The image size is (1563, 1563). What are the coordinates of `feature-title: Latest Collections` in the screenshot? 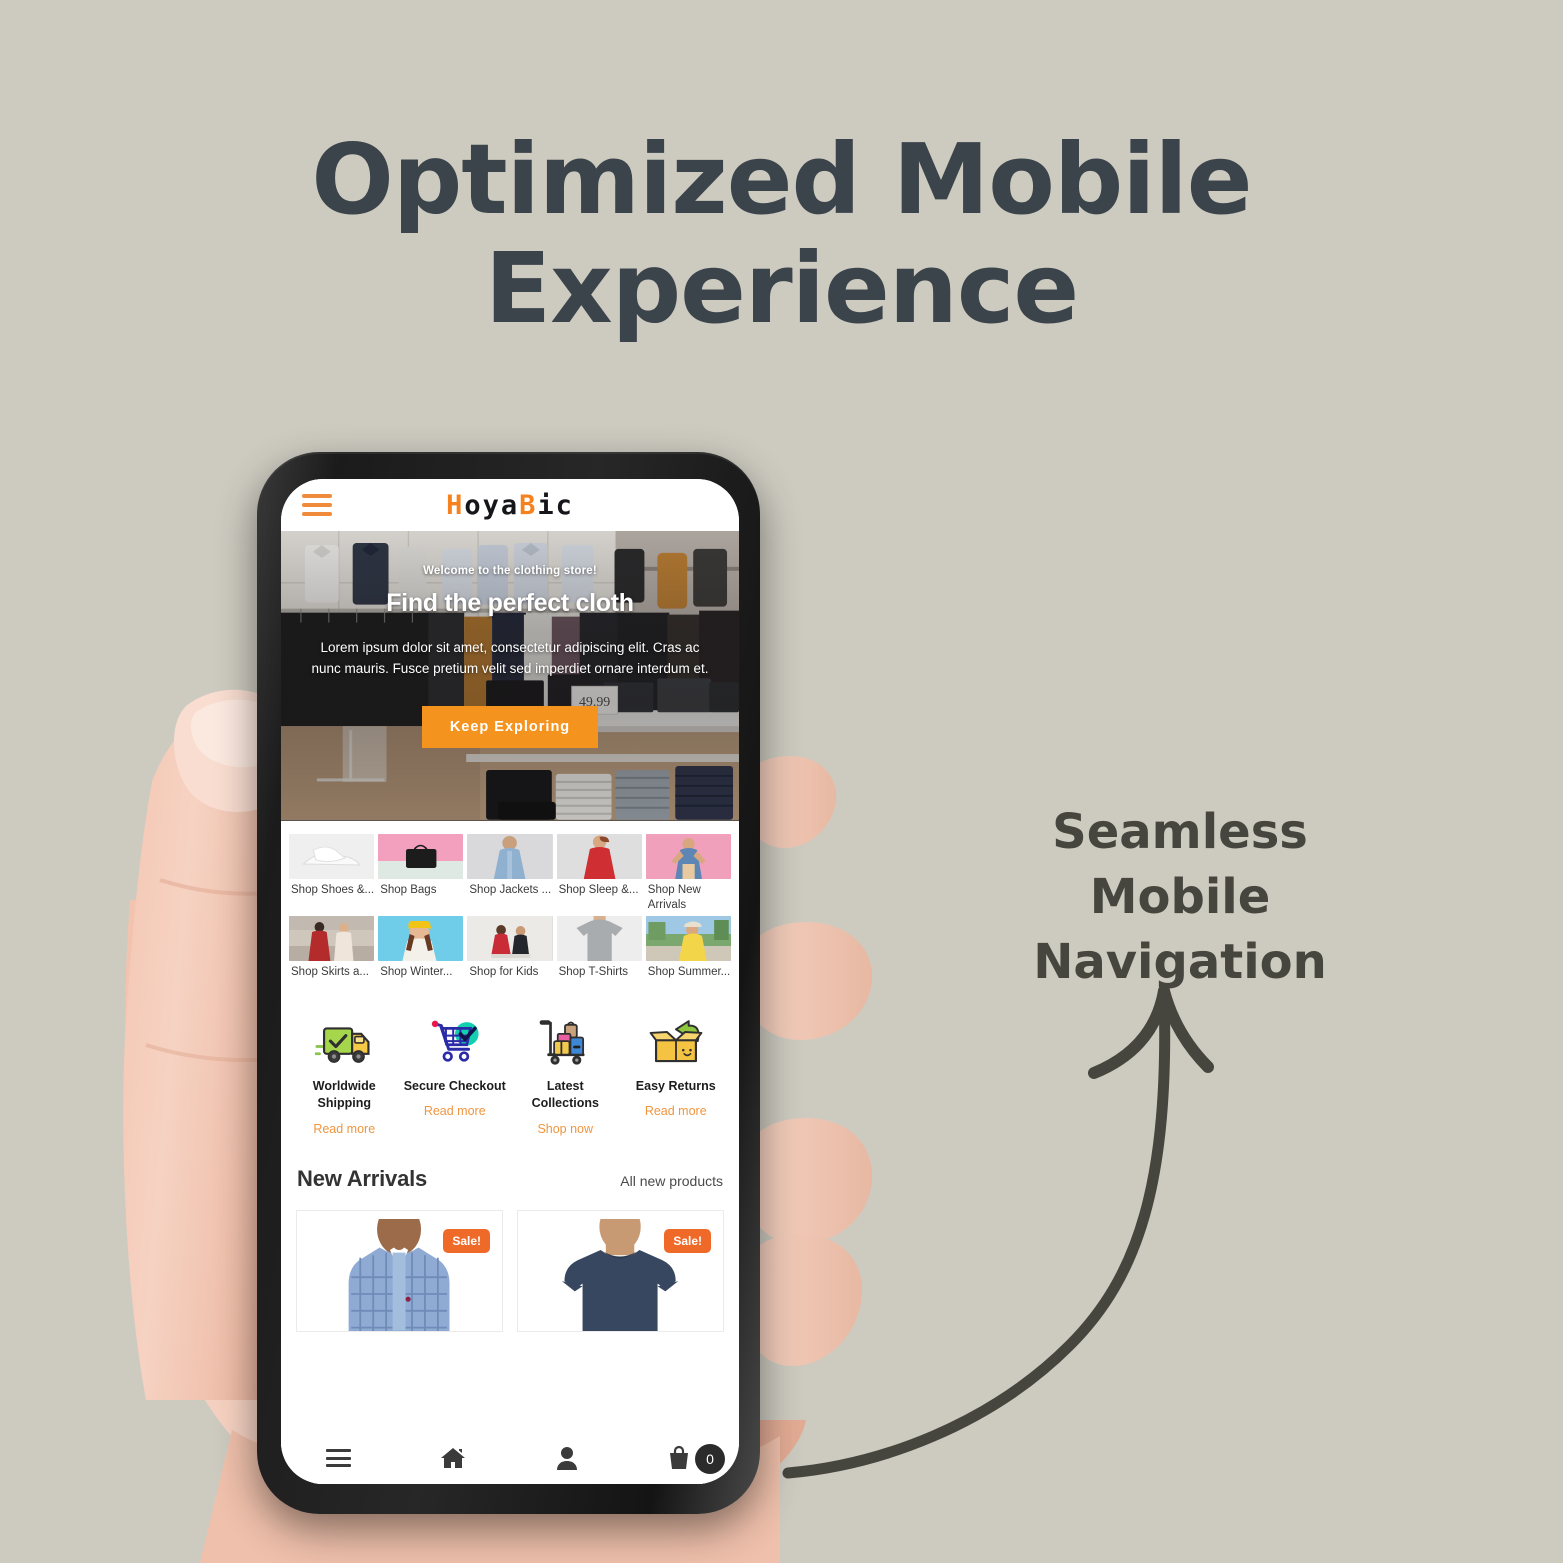 It's located at (565, 1095).